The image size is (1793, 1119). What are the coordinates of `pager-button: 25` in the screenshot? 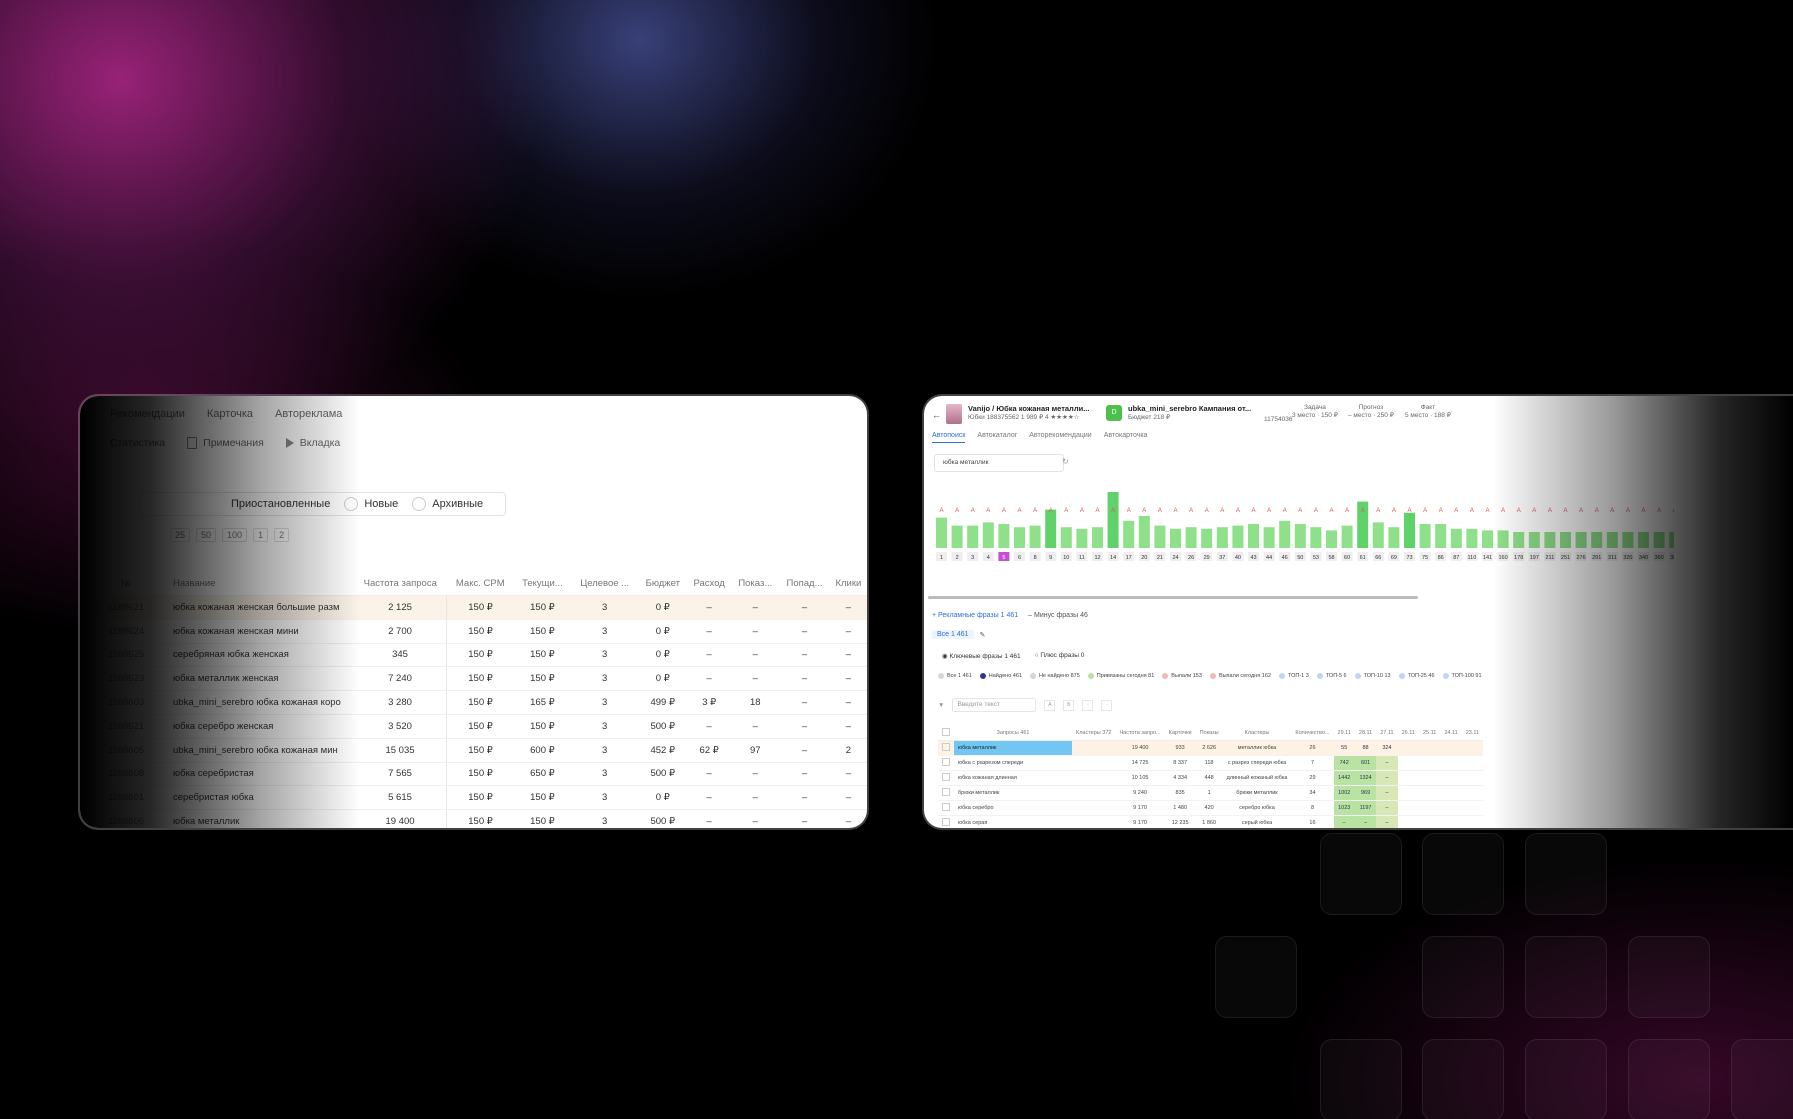 It's located at (180, 535).